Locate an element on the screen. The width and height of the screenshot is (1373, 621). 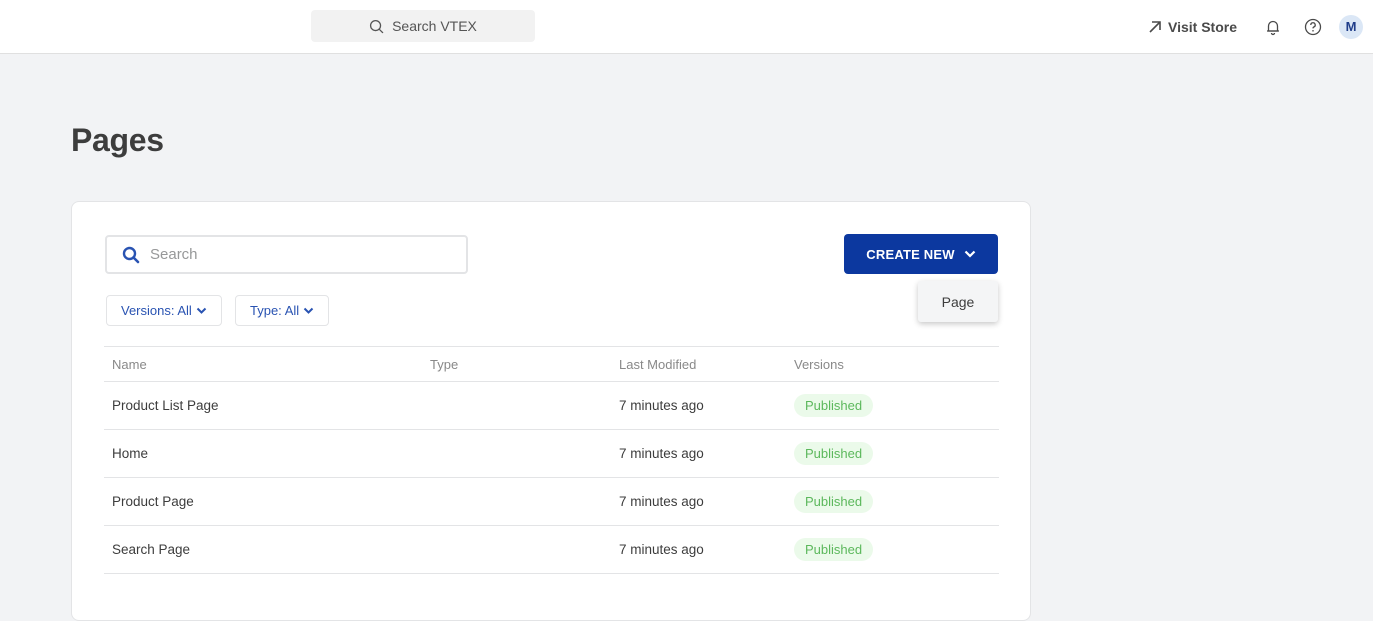
help-icon is located at coordinates (1313, 26).